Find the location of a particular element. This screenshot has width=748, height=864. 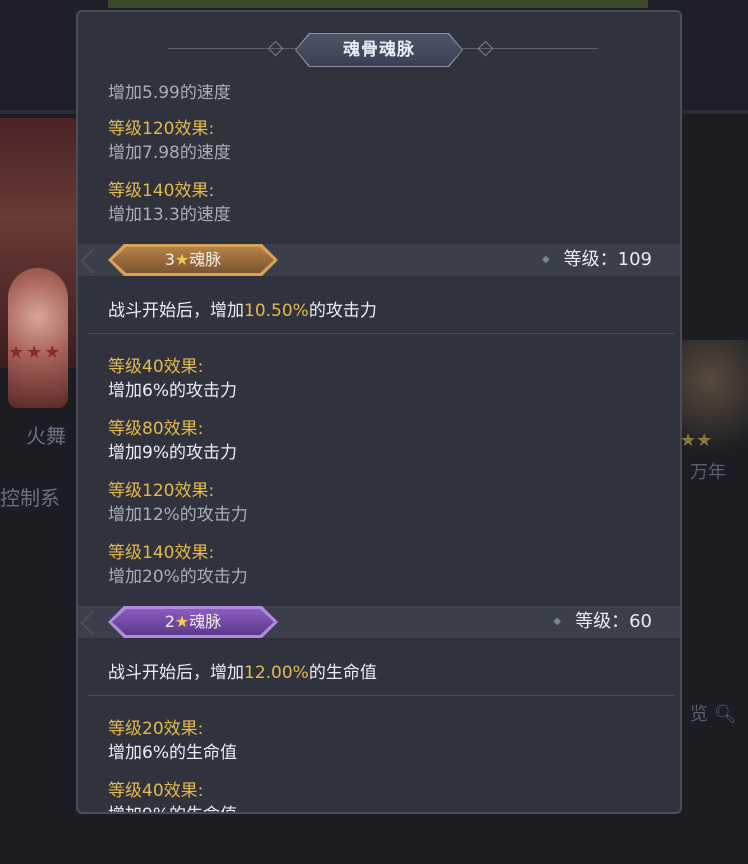

vein-effect-desc: 增加12%的攻击力 is located at coordinates (178, 515).